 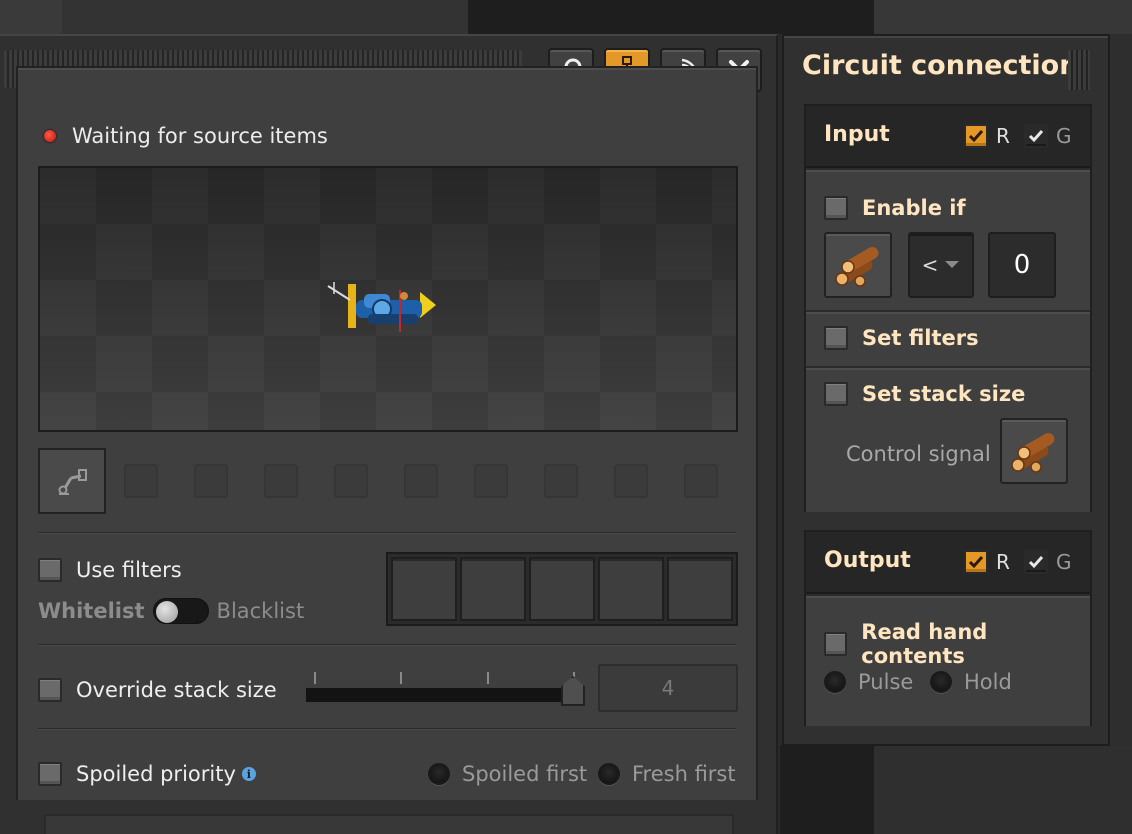 I want to click on set-filters-label: Set filters, so click(x=920, y=338).